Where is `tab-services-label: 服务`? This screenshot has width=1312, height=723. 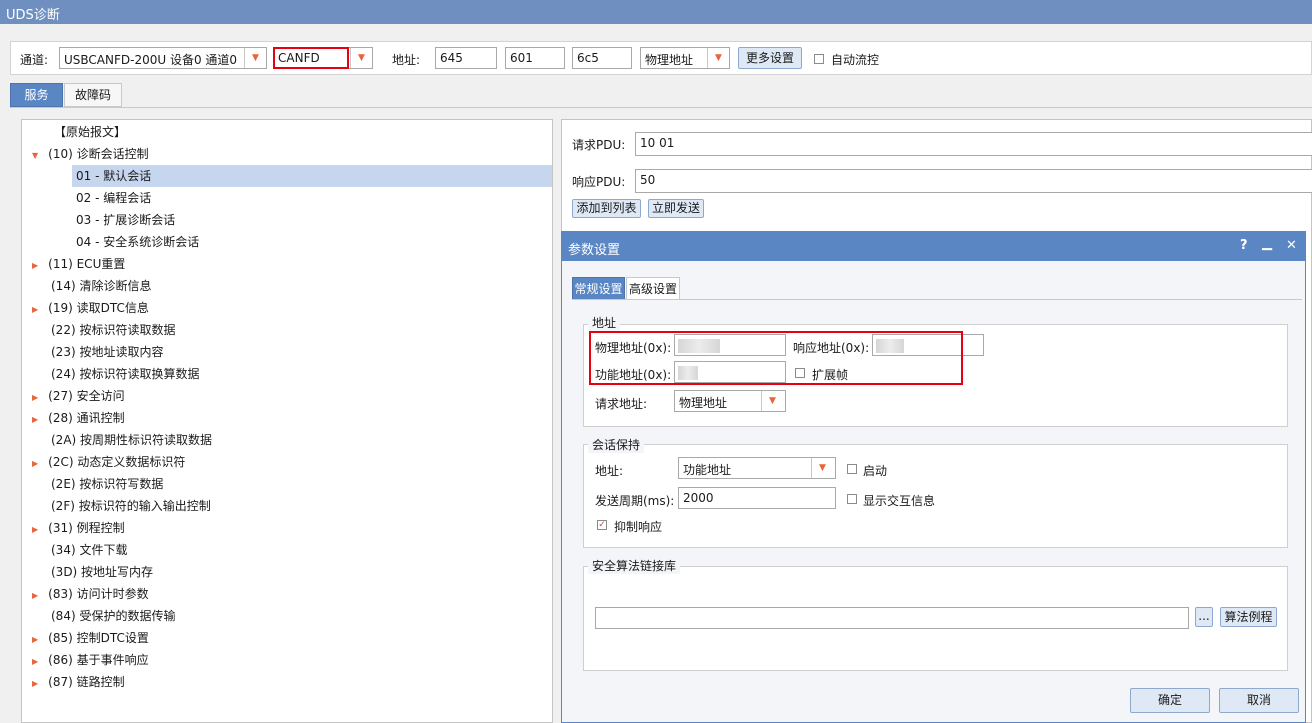
tab-services-label: 服务 is located at coordinates (36, 95).